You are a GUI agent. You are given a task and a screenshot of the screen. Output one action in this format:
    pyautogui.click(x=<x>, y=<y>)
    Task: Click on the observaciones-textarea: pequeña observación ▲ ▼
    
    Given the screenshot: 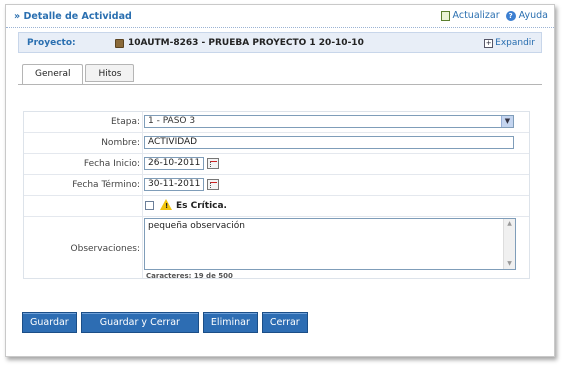 What is the action you would take?
    pyautogui.click(x=330, y=244)
    